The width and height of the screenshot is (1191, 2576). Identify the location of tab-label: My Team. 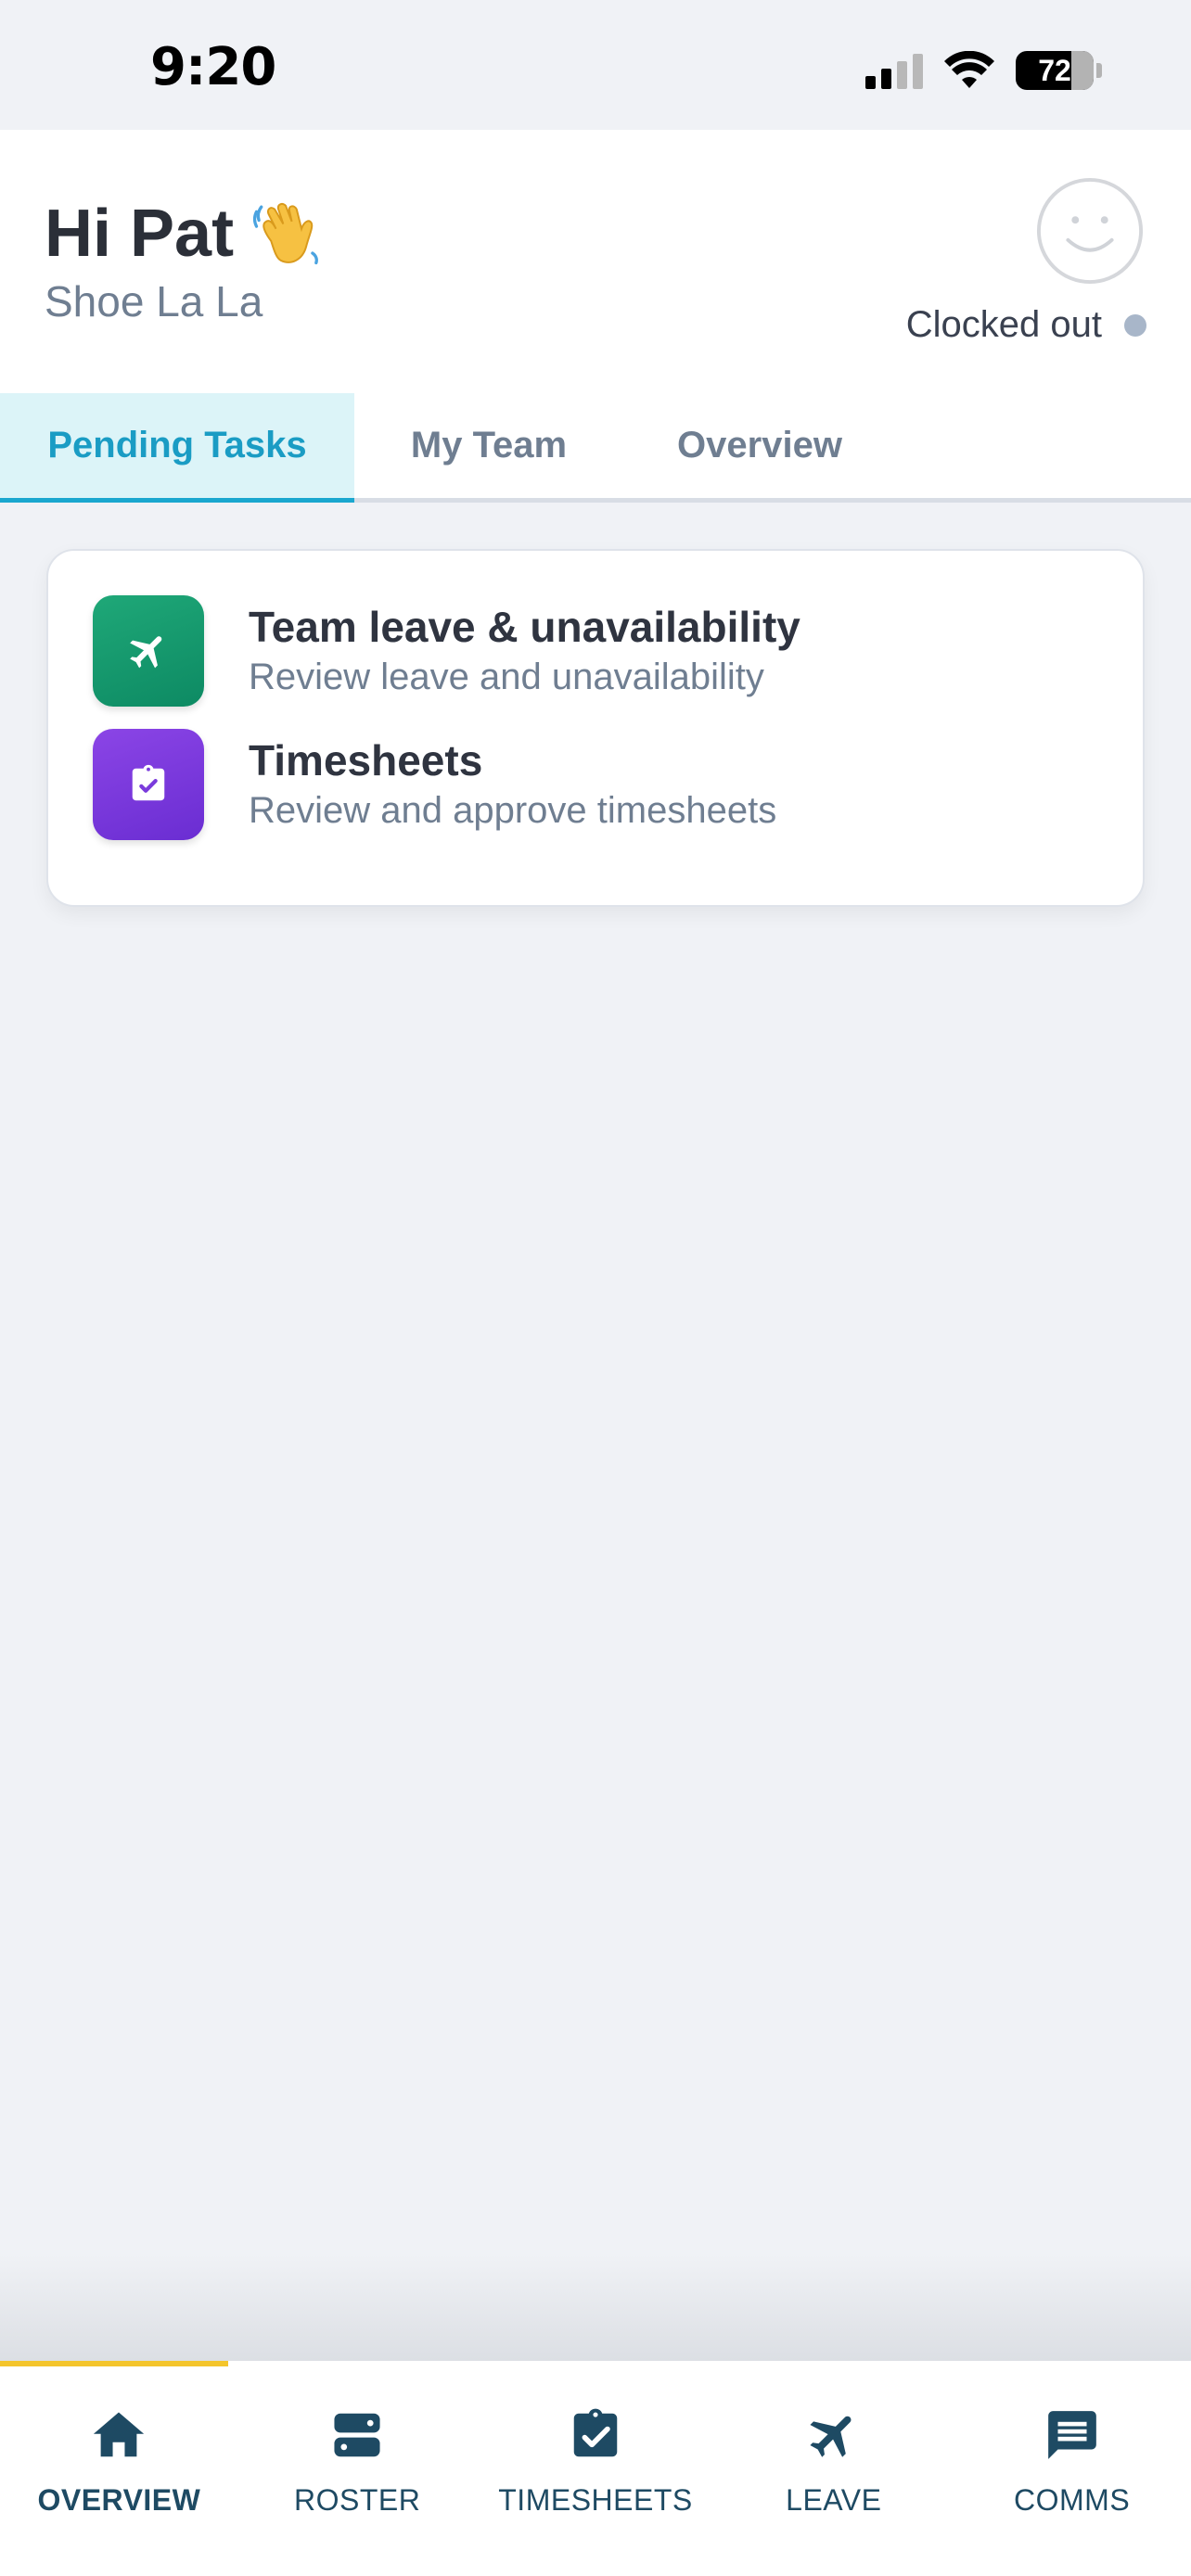
(489, 445).